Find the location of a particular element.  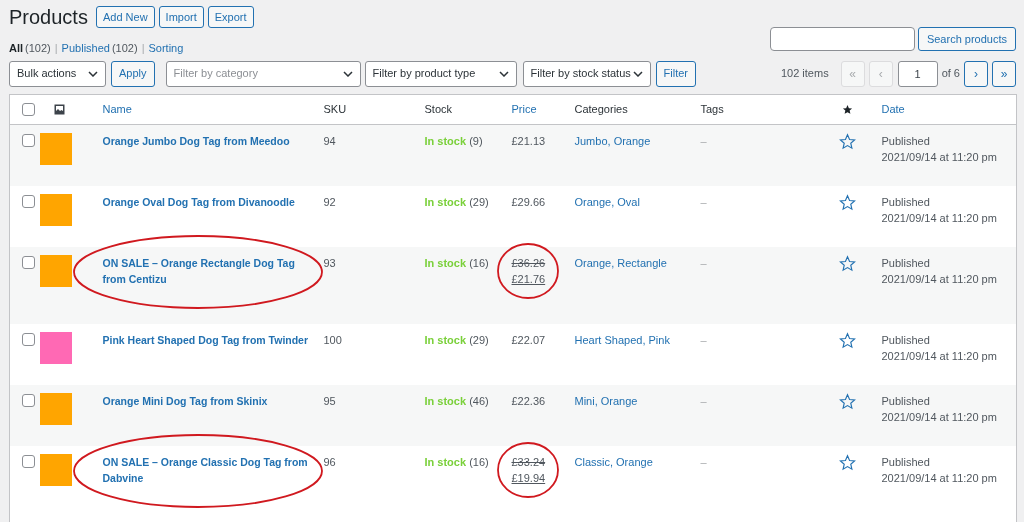

product-name-link: Orange Jumbo Dog Tag from Meedoo is located at coordinates (207, 140).